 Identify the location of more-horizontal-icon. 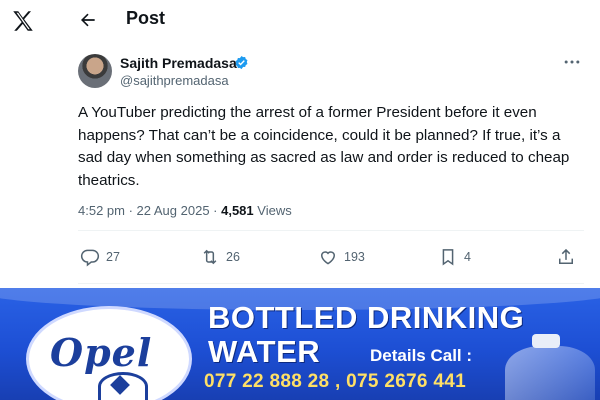
(572, 62).